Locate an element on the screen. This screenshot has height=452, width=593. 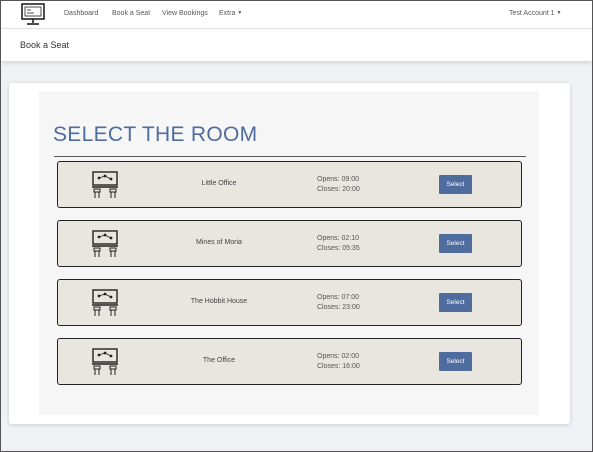
closes-time: Closes: 20:00 is located at coordinates (338, 189).